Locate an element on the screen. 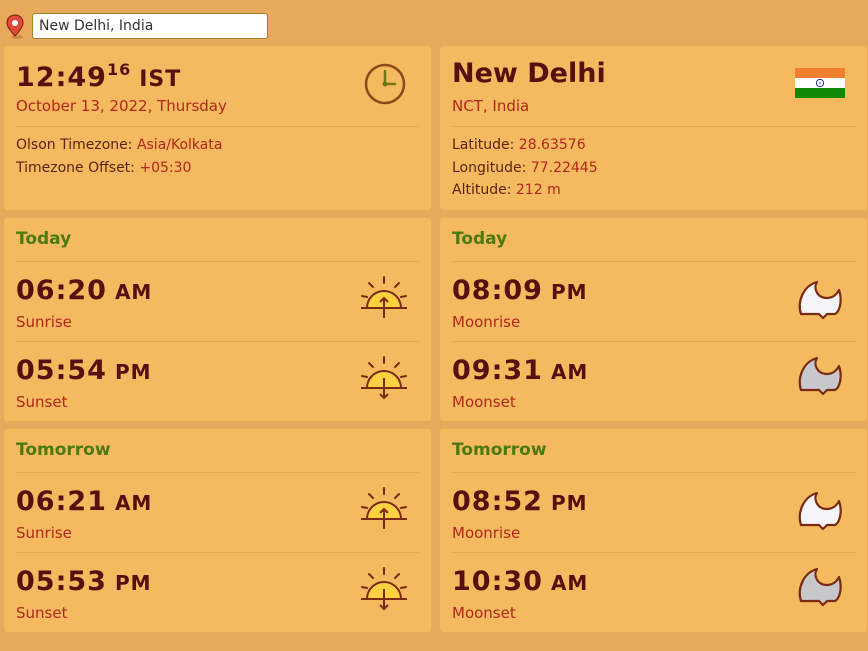  latitude-value: 28.63576 is located at coordinates (552, 145).